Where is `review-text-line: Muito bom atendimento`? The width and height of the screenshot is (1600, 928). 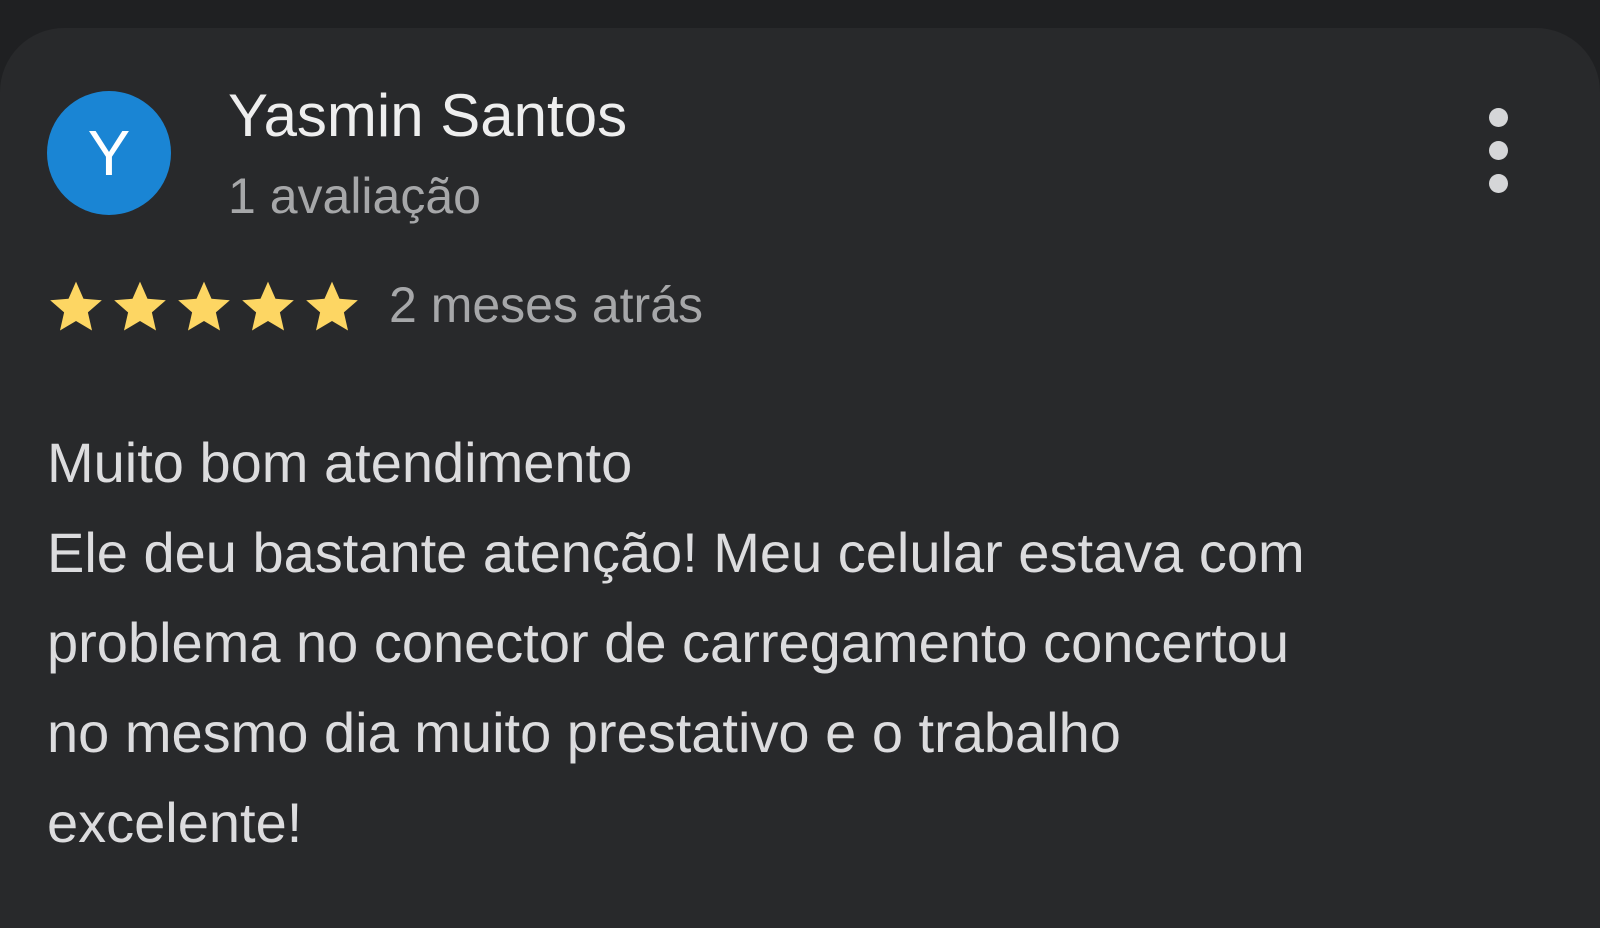 review-text-line: Muito bom atendimento is located at coordinates (340, 462).